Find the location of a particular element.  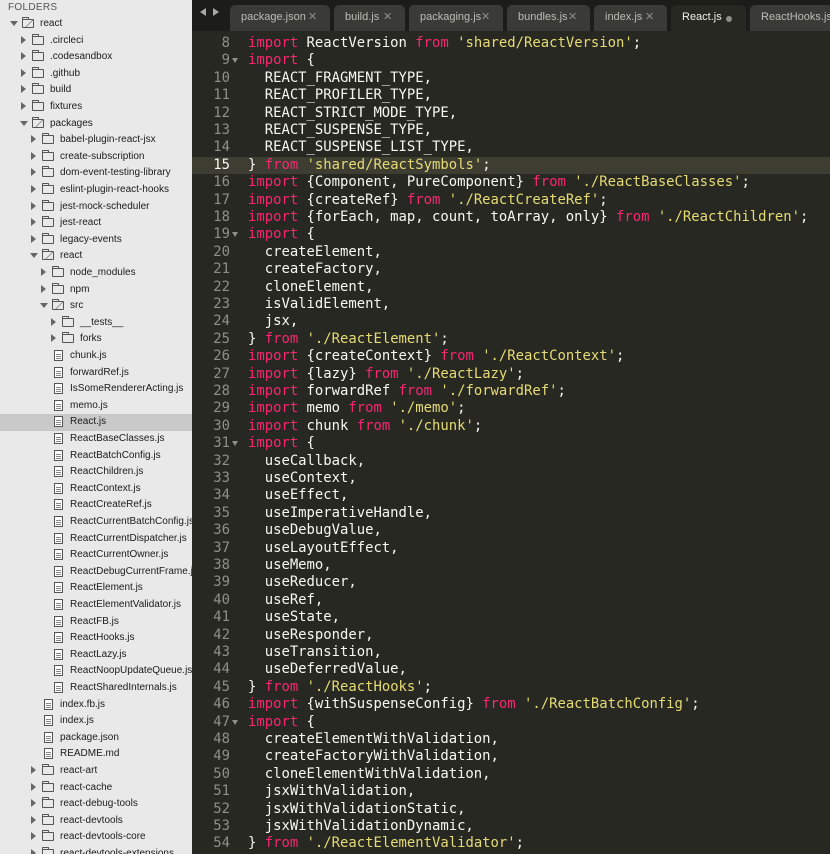

code-line: 20 createElement, is located at coordinates (511, 252).